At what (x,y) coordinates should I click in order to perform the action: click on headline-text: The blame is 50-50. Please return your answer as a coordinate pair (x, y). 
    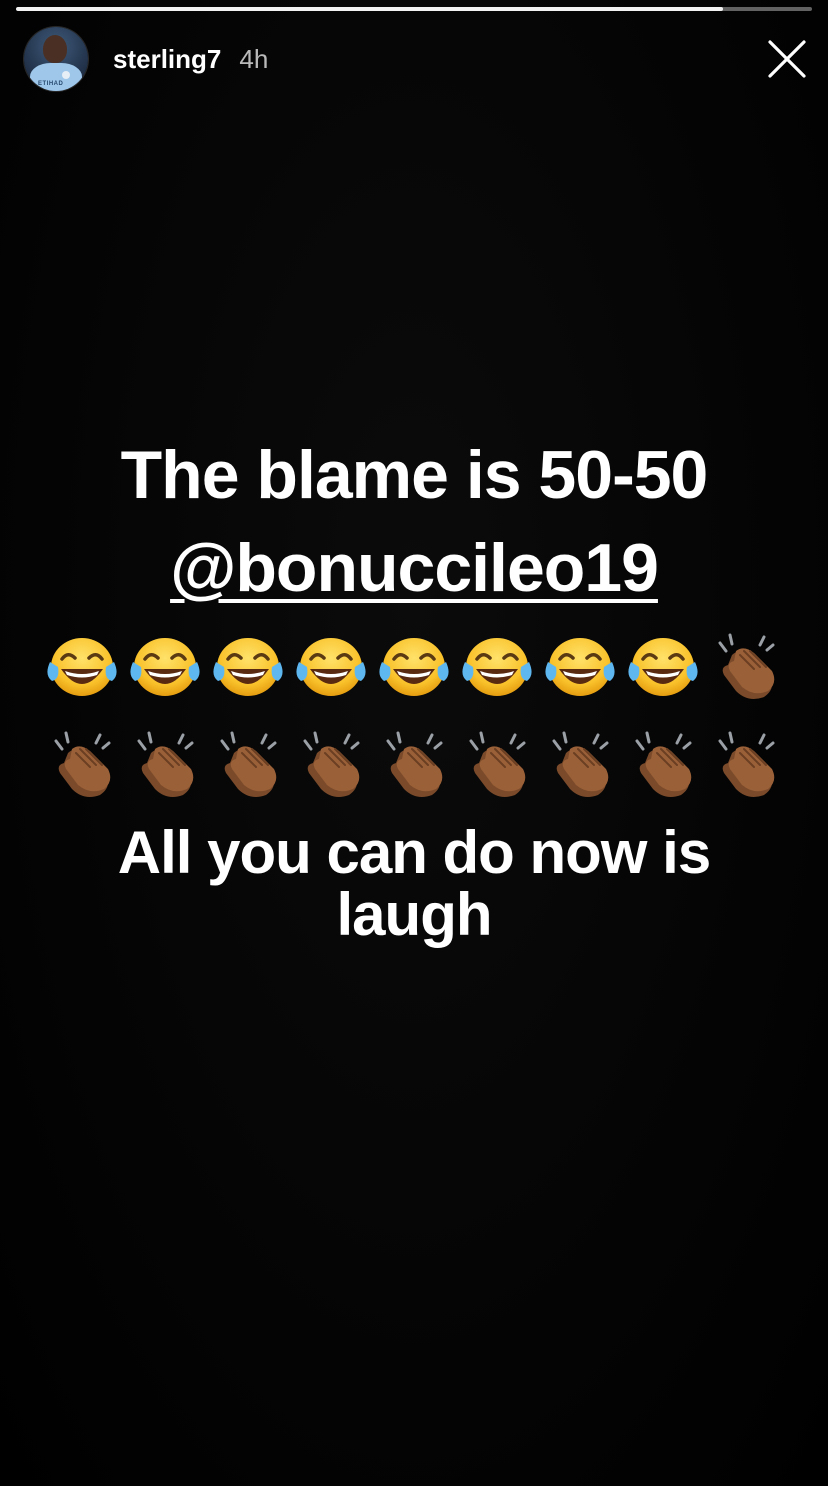
    Looking at the image, I should click on (414, 475).